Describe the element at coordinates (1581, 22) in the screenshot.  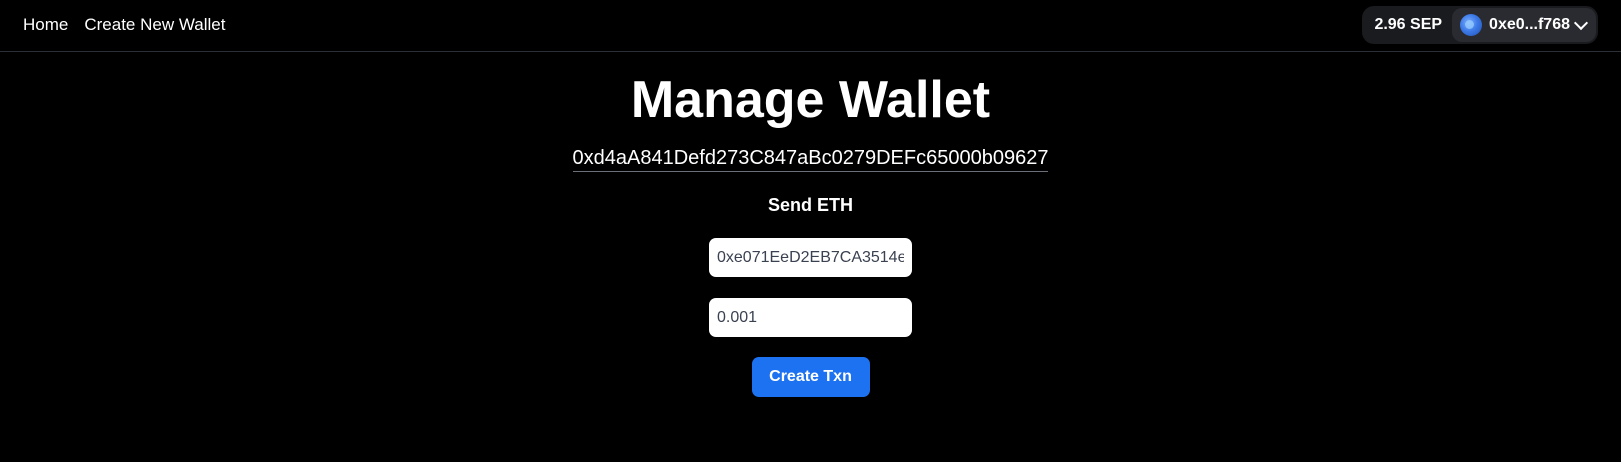
I see `chevron-down-icon` at that location.